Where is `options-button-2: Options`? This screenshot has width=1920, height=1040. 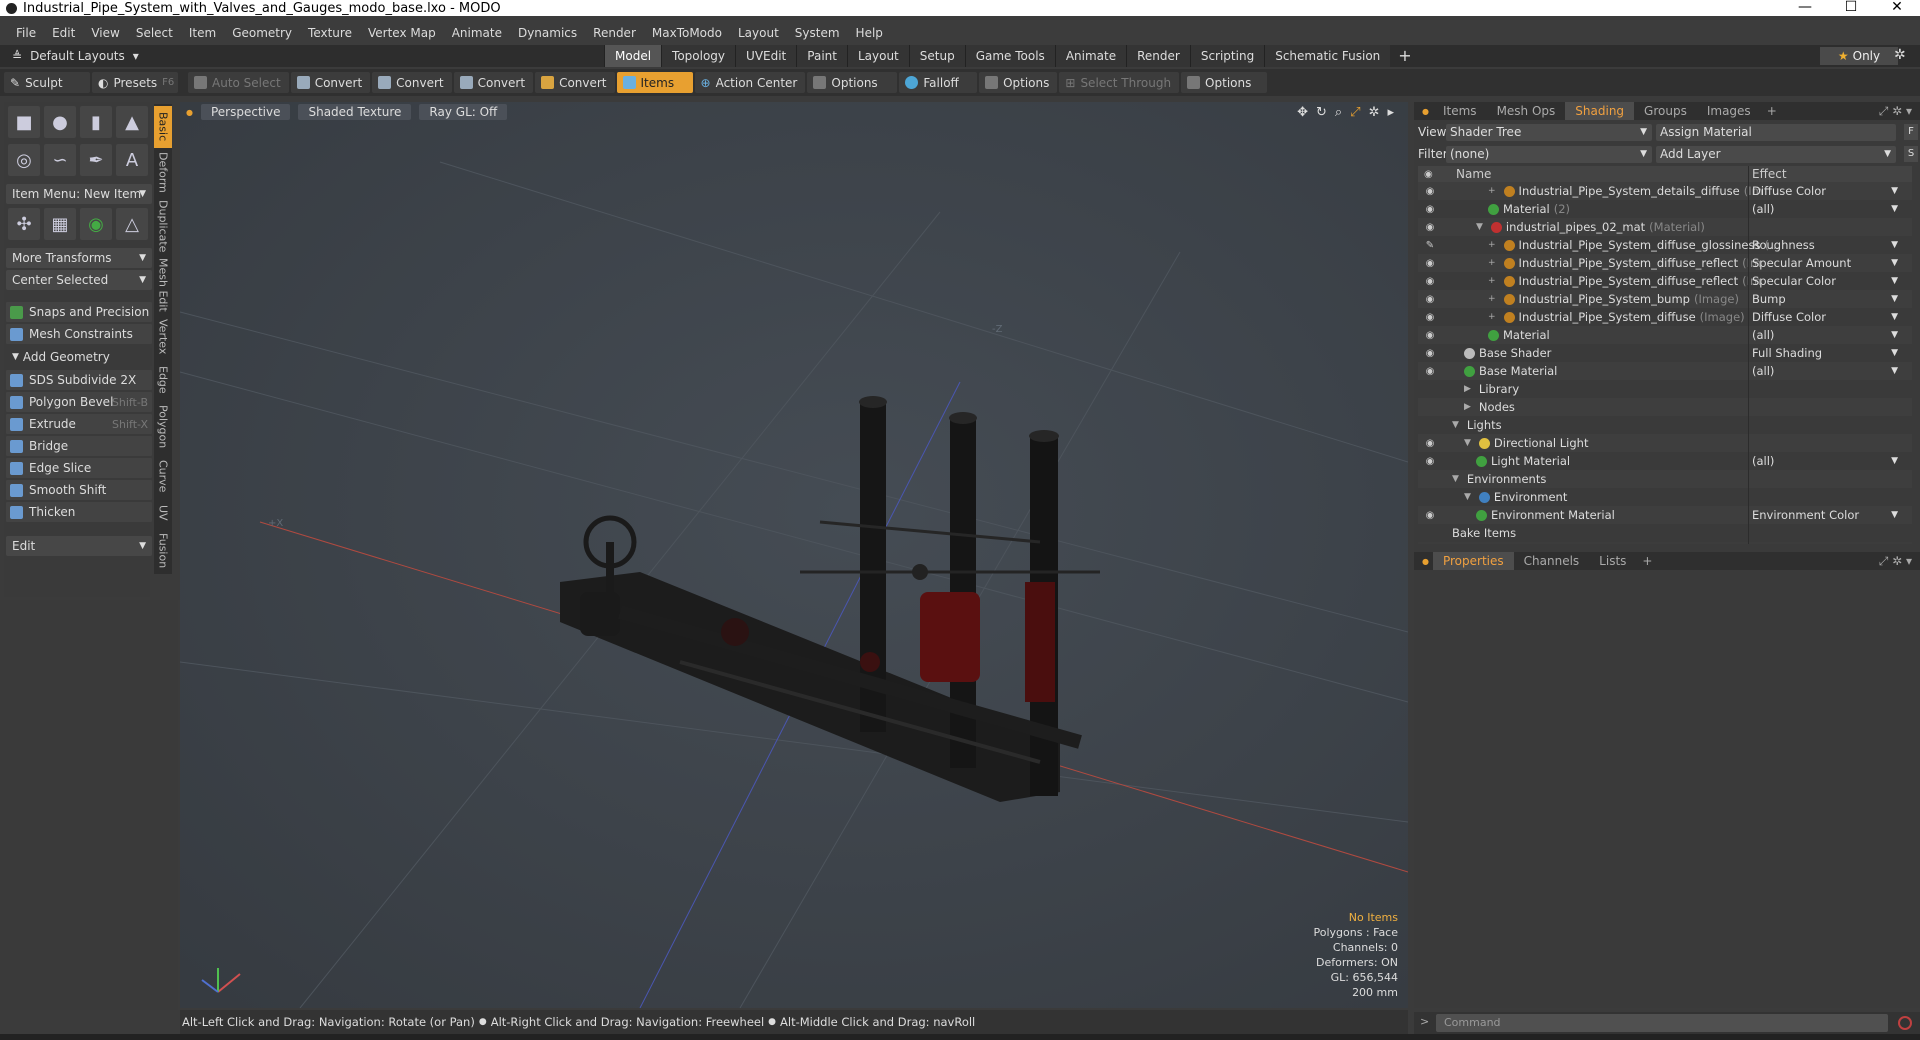
options-button-2: Options is located at coordinates (1018, 82).